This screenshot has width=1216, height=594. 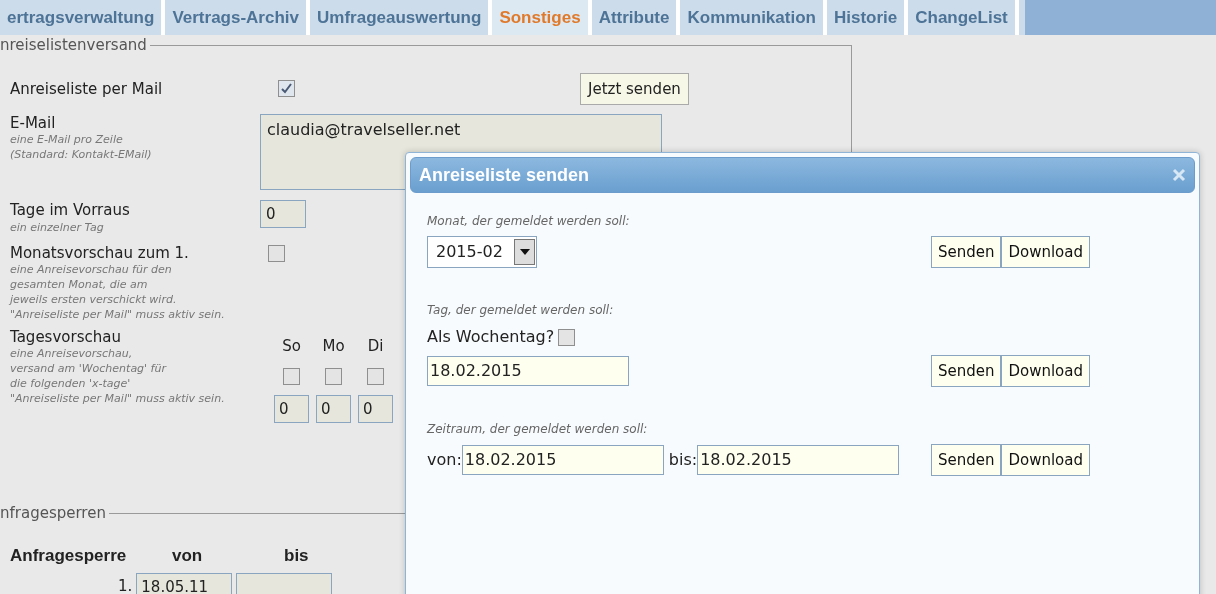 I want to click on field-label: Anreiseliste per Mail, so click(x=87, y=89).